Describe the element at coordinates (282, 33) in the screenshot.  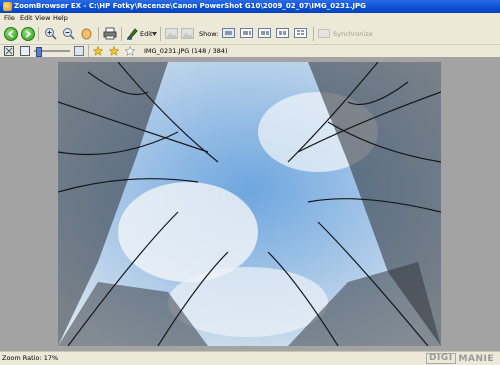
I see `view-two-button` at that location.